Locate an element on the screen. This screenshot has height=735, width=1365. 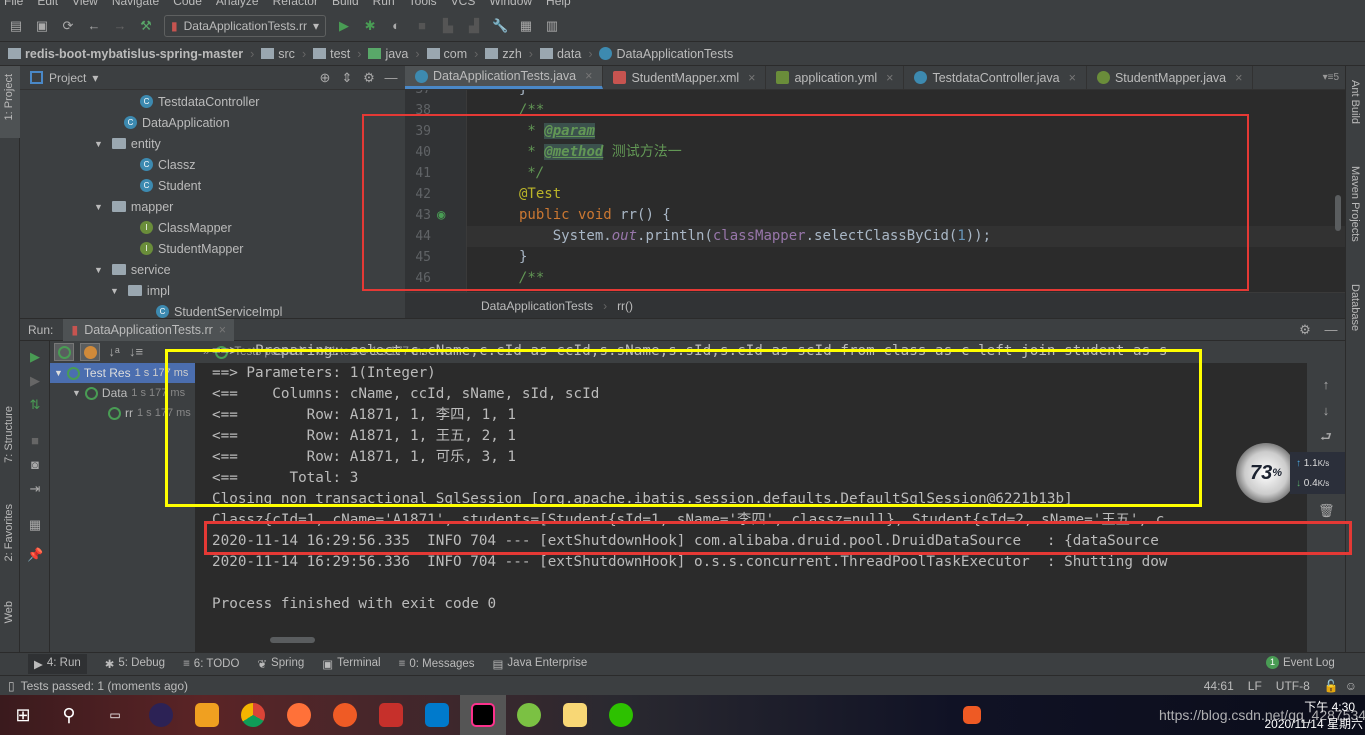
project-tree-item: ▼ impl is located at coordinates (212, 290).